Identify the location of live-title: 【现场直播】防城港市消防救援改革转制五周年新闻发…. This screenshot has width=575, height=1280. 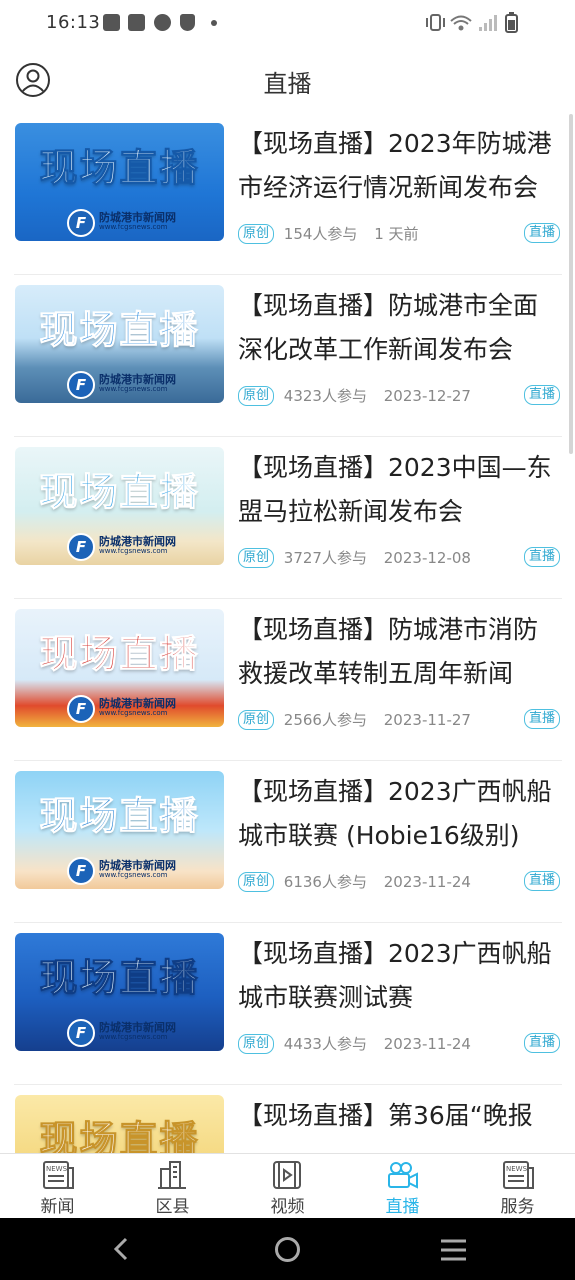
(398, 652).